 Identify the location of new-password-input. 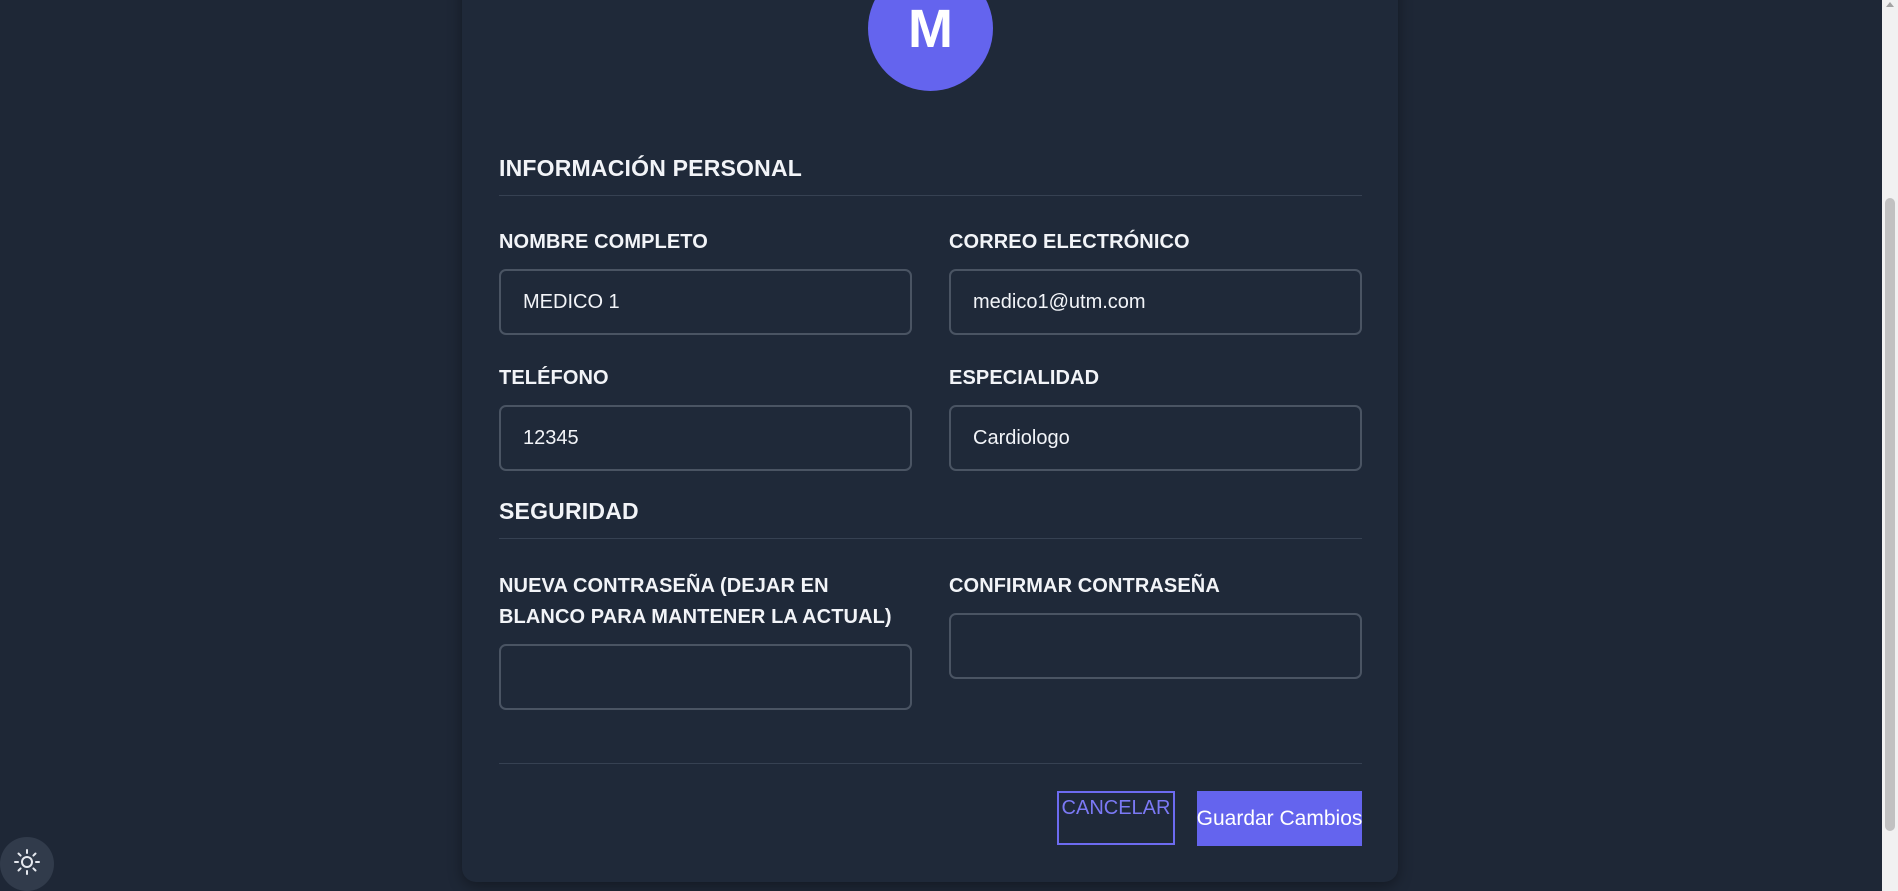
(705, 677).